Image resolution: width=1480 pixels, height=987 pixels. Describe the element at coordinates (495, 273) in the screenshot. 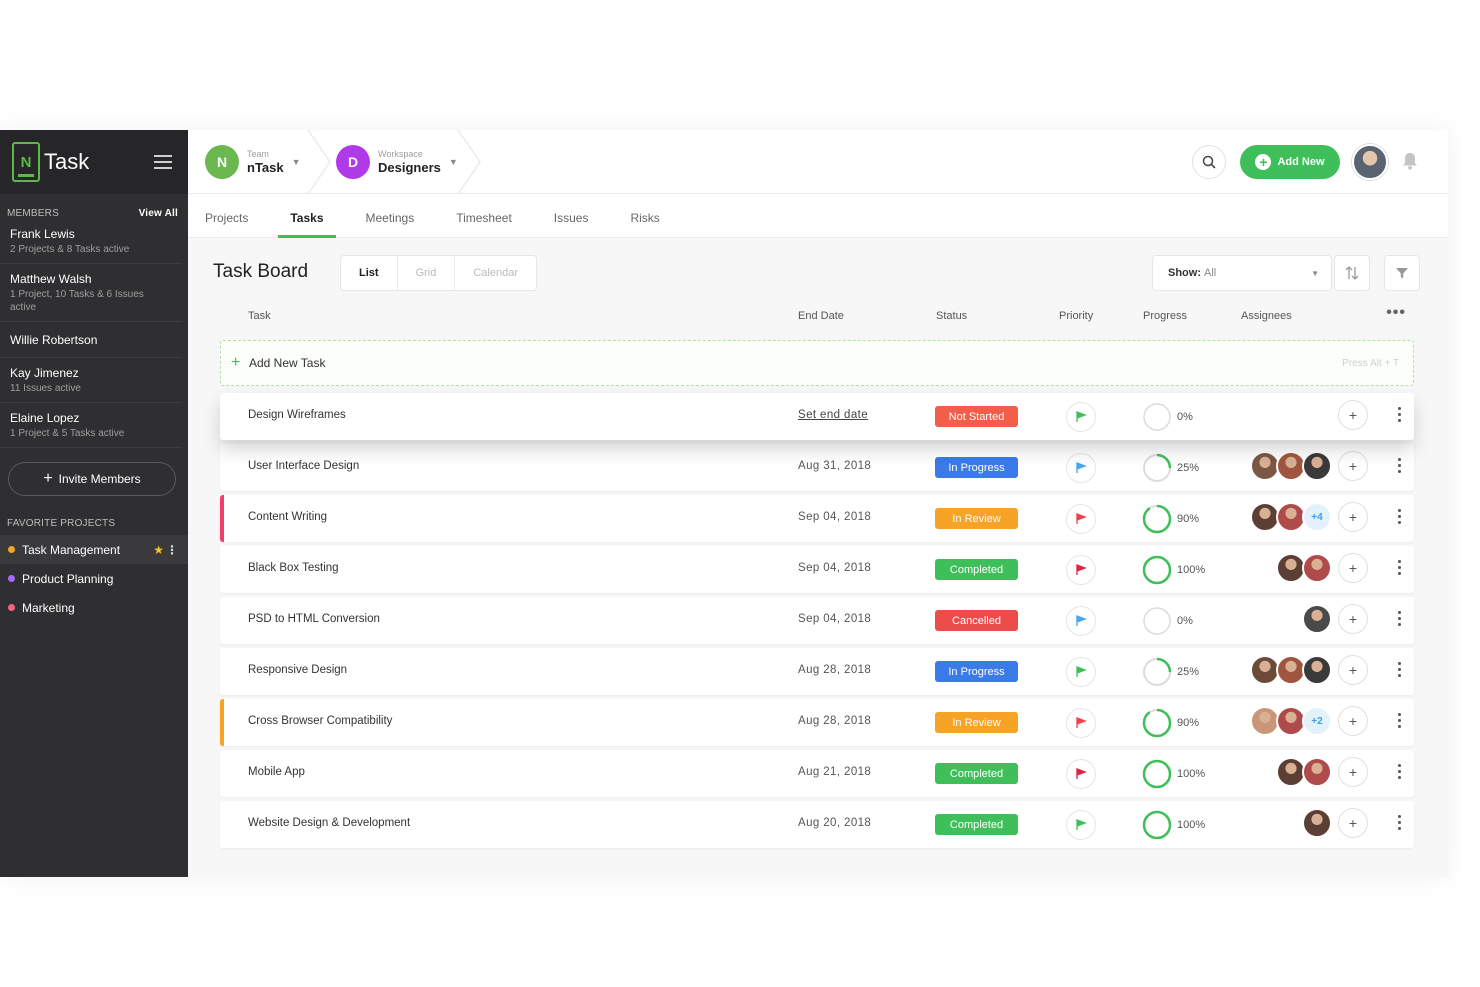

I see `view-calendar: Calendar` at that location.